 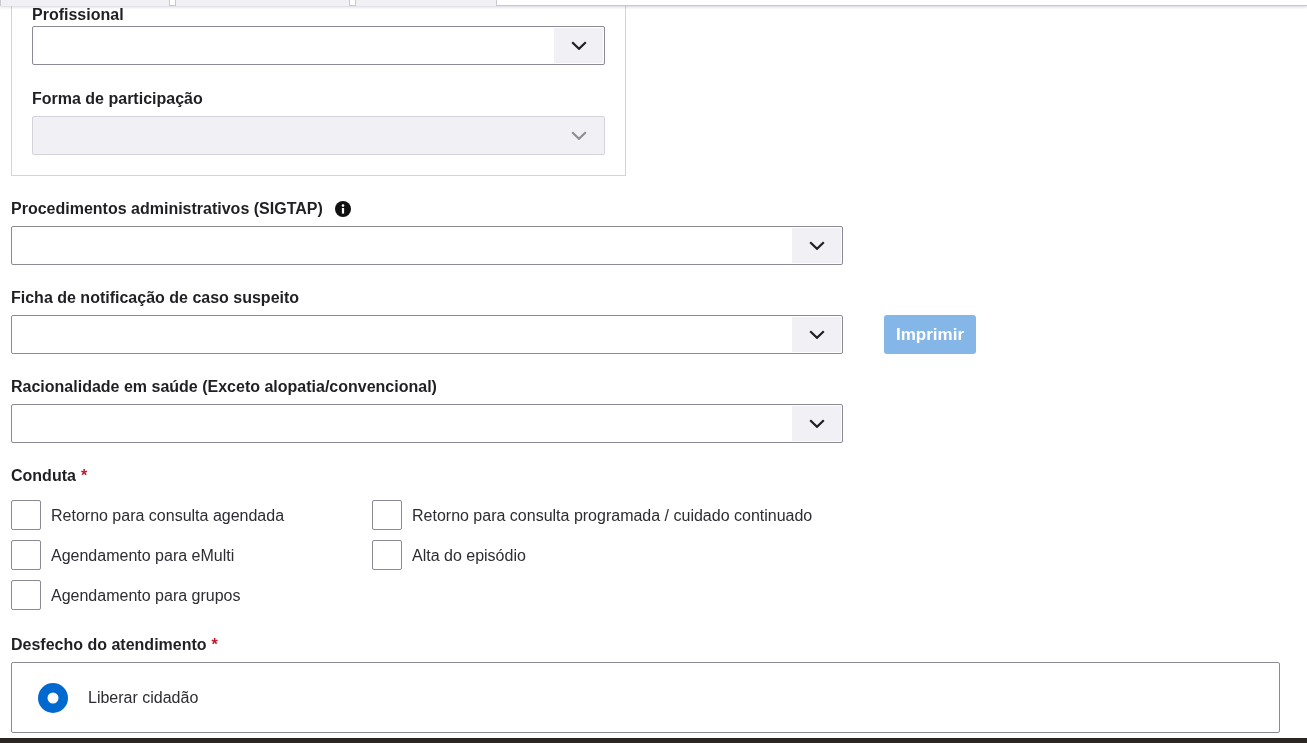 I want to click on field-label: Profissional, so click(x=78, y=15).